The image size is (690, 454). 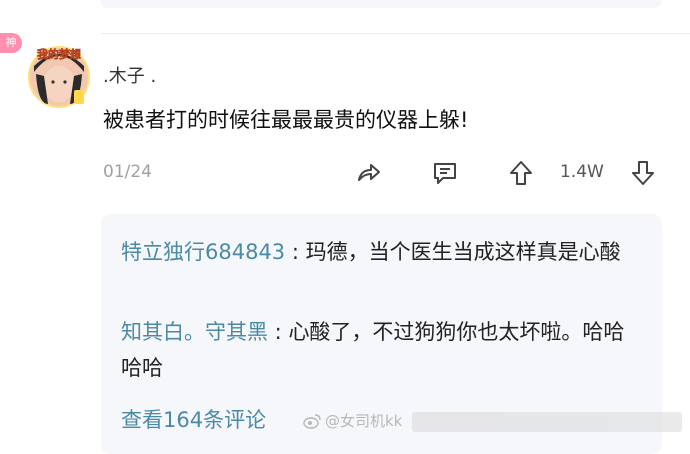 What do you see at coordinates (521, 173) in the screenshot?
I see `upvote-icon` at bounding box center [521, 173].